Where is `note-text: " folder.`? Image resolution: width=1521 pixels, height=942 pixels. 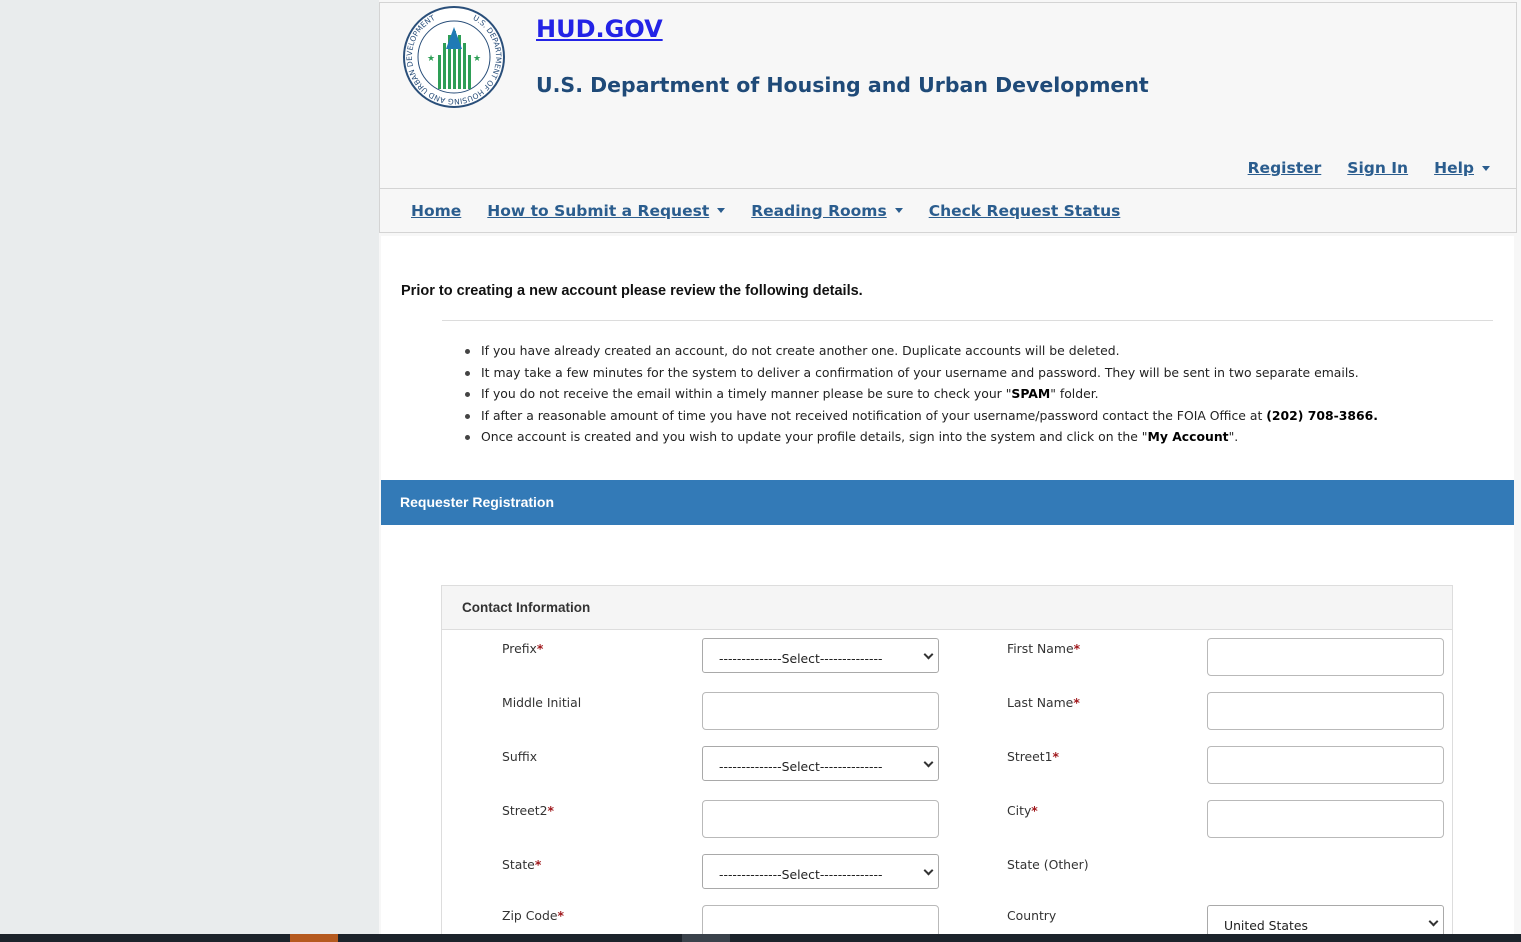
note-text: " folder. is located at coordinates (1074, 393).